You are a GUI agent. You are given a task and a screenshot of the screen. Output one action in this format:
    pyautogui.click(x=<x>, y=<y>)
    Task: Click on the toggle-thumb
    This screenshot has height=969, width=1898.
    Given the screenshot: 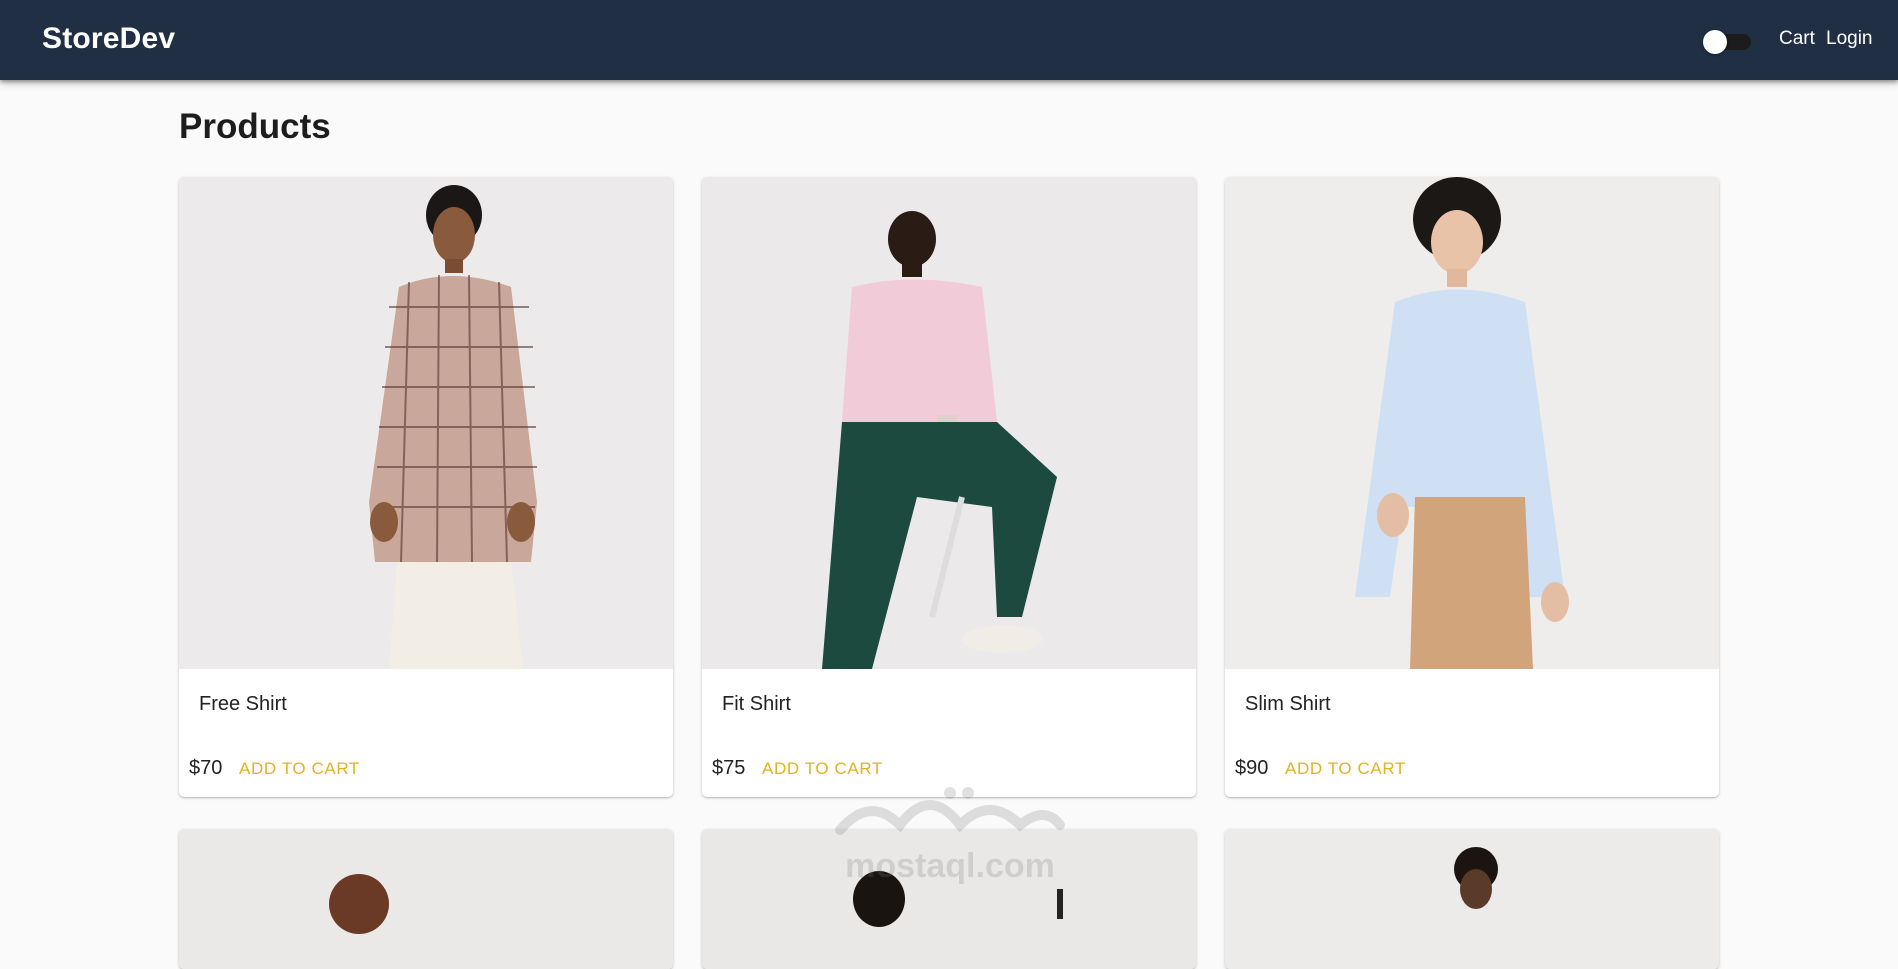 What is the action you would take?
    pyautogui.click(x=1715, y=42)
    